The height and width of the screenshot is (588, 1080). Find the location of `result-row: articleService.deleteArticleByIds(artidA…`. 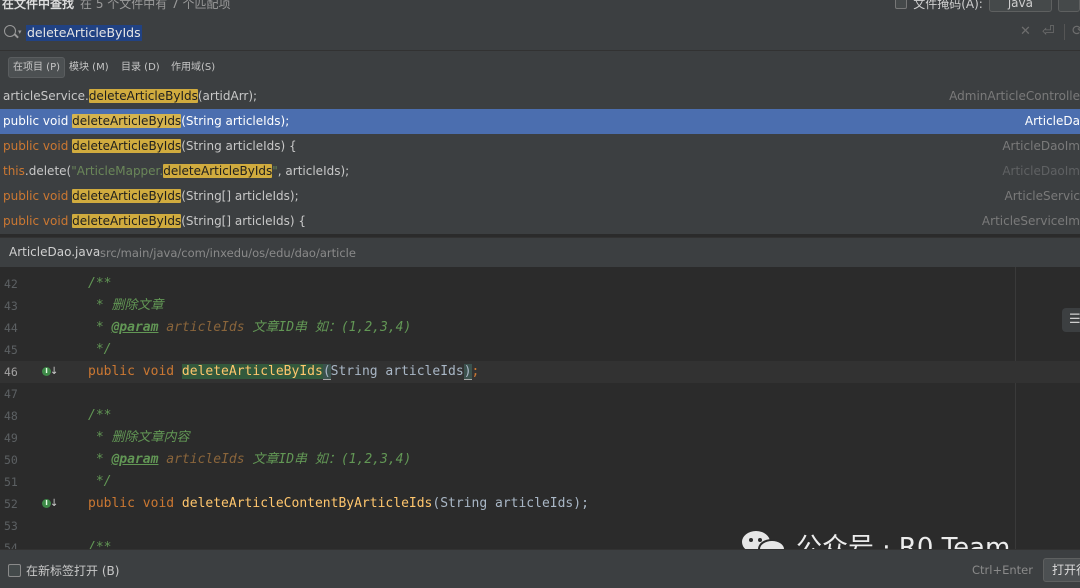

result-row: articleService.deleteArticleByIds(artidA… is located at coordinates (540, 96).